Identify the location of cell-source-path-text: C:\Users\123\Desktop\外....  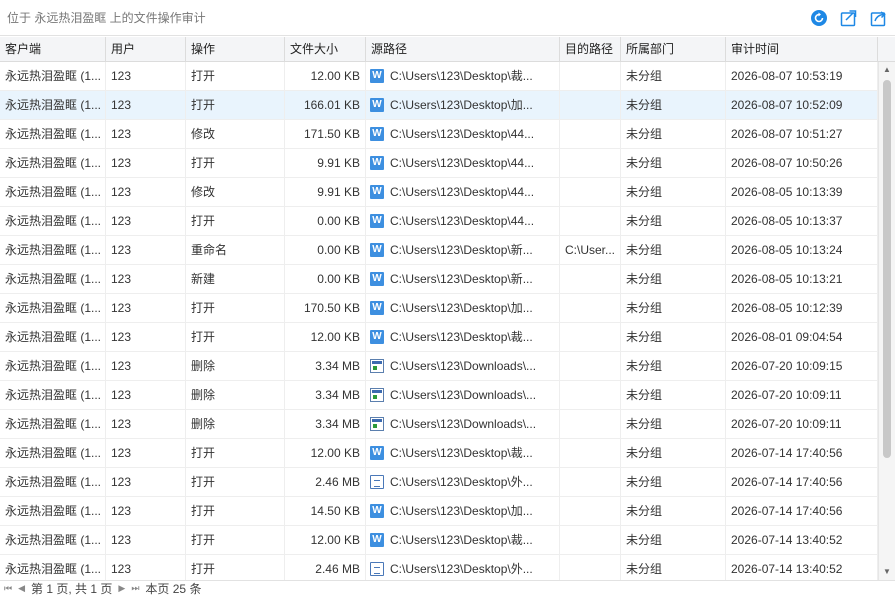
(461, 569).